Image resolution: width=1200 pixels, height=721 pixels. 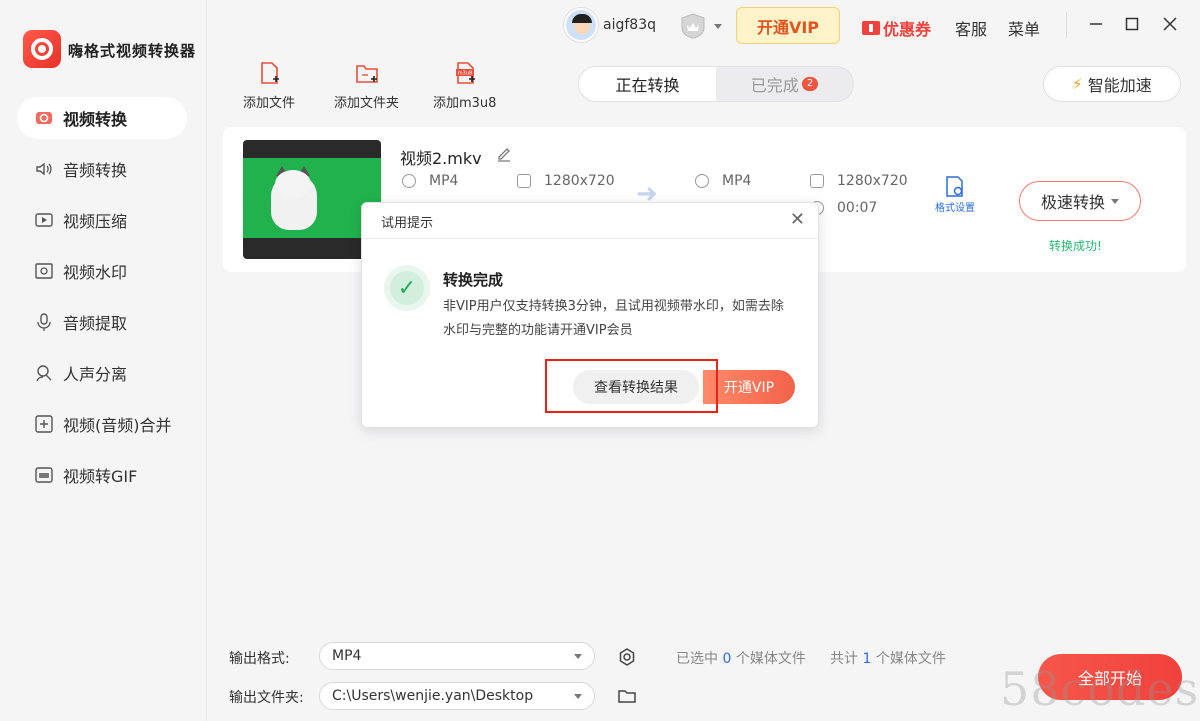 What do you see at coordinates (788, 25) in the screenshot?
I see `open-vip-button: 开通VIP` at bounding box center [788, 25].